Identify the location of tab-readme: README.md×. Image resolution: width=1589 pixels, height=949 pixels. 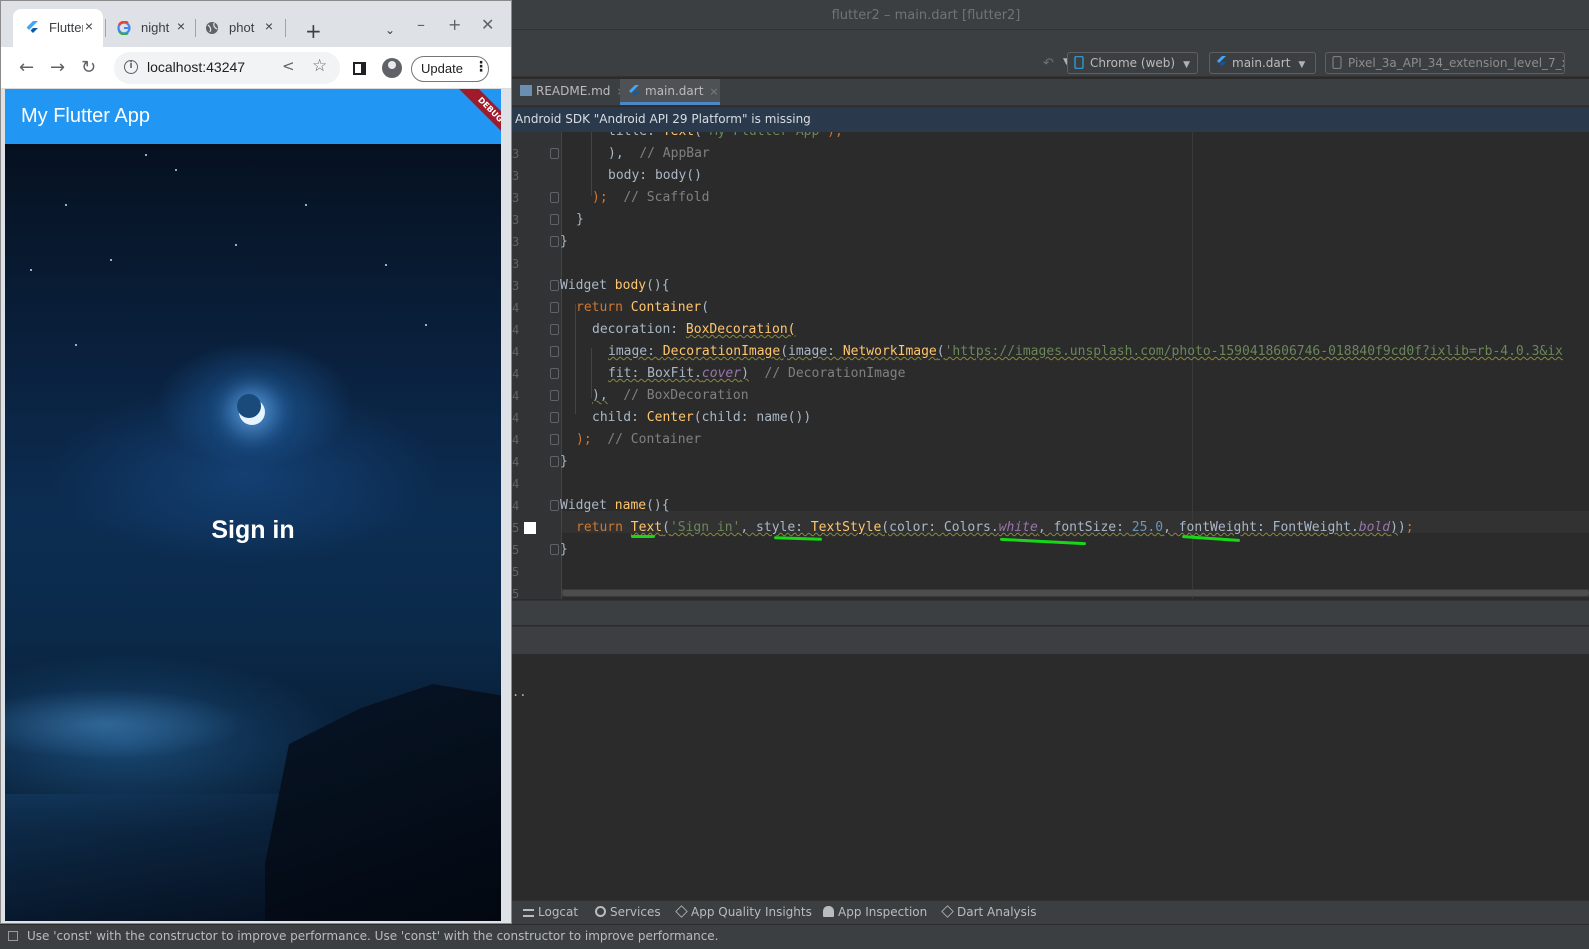
(569, 92).